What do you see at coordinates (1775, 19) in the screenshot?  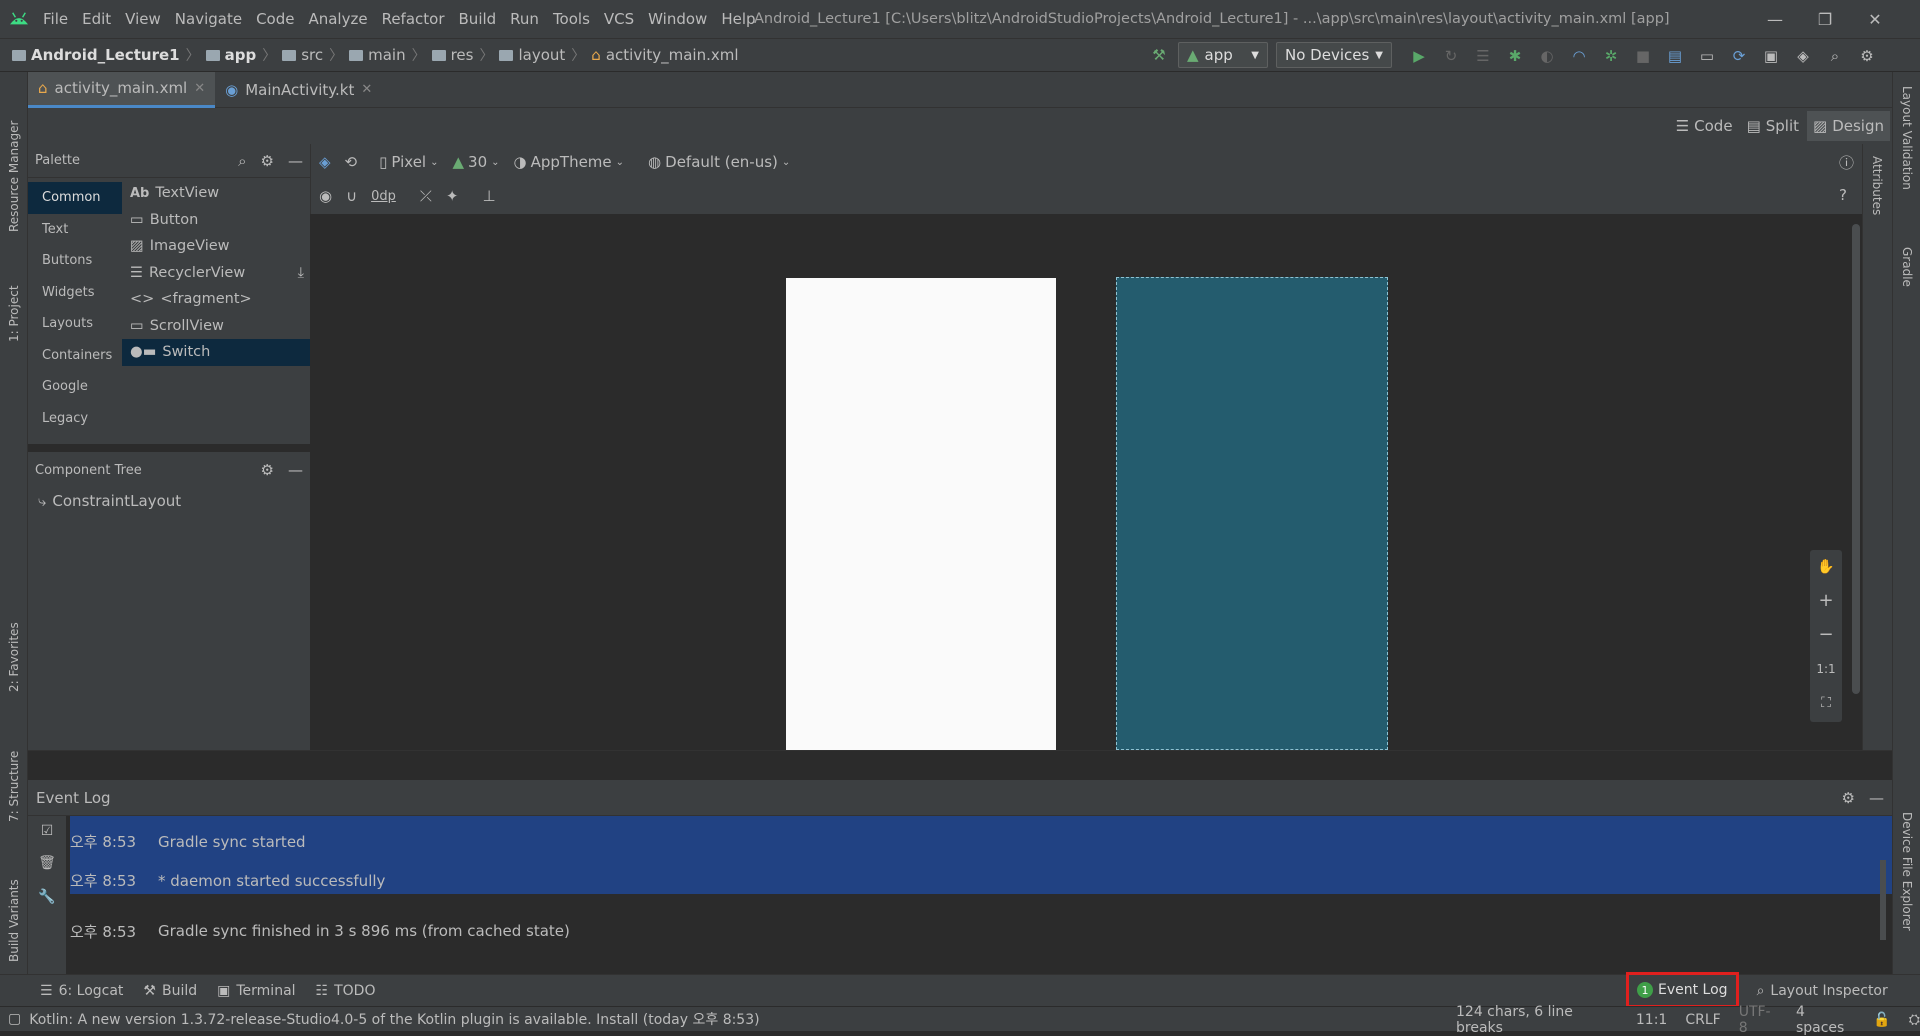 I see `minimize-button: —` at bounding box center [1775, 19].